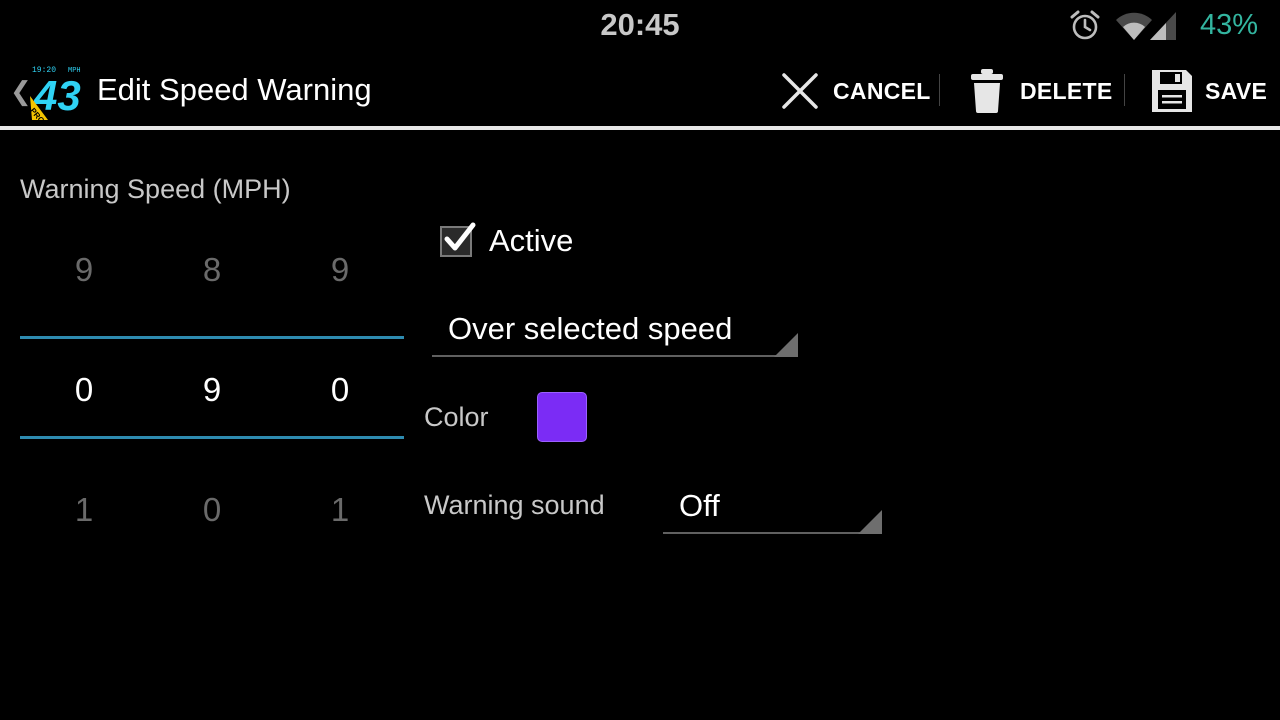 This screenshot has height=720, width=1280. Describe the element at coordinates (212, 510) in the screenshot. I see `picker-next-digit: 0` at that location.